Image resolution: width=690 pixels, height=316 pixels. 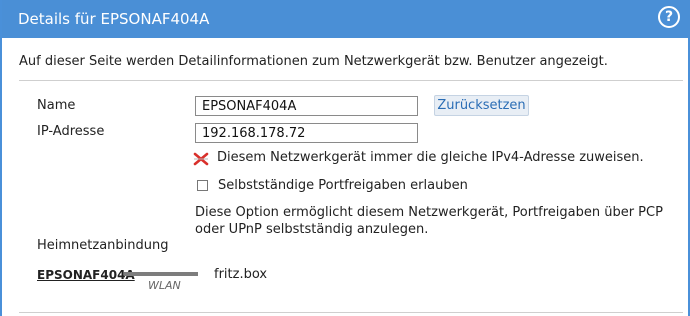 I want to click on portfreigaben-label: Selbstständige Portfreigaben erlauben, so click(x=343, y=185).